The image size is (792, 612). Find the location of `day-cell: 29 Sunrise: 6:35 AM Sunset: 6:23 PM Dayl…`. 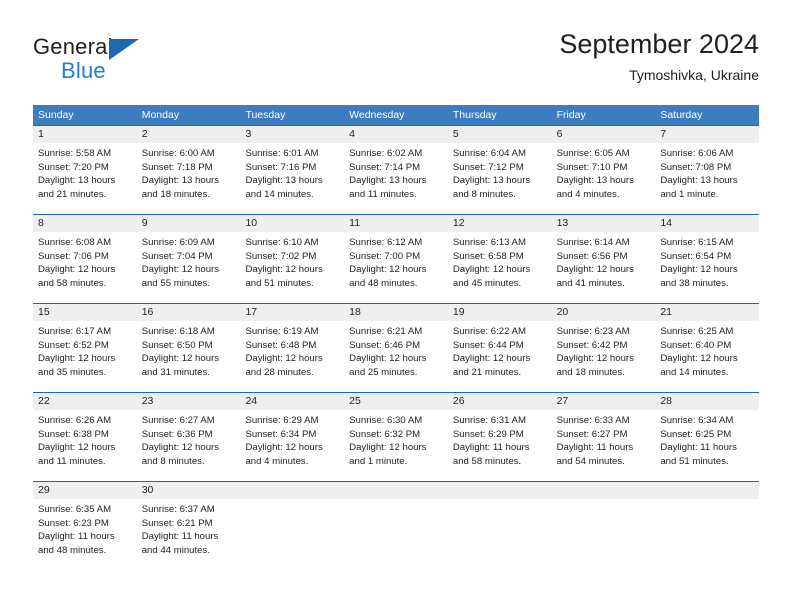

day-cell: 29 Sunrise: 6:35 AM Sunset: 6:23 PM Dayl… is located at coordinates (85, 526).